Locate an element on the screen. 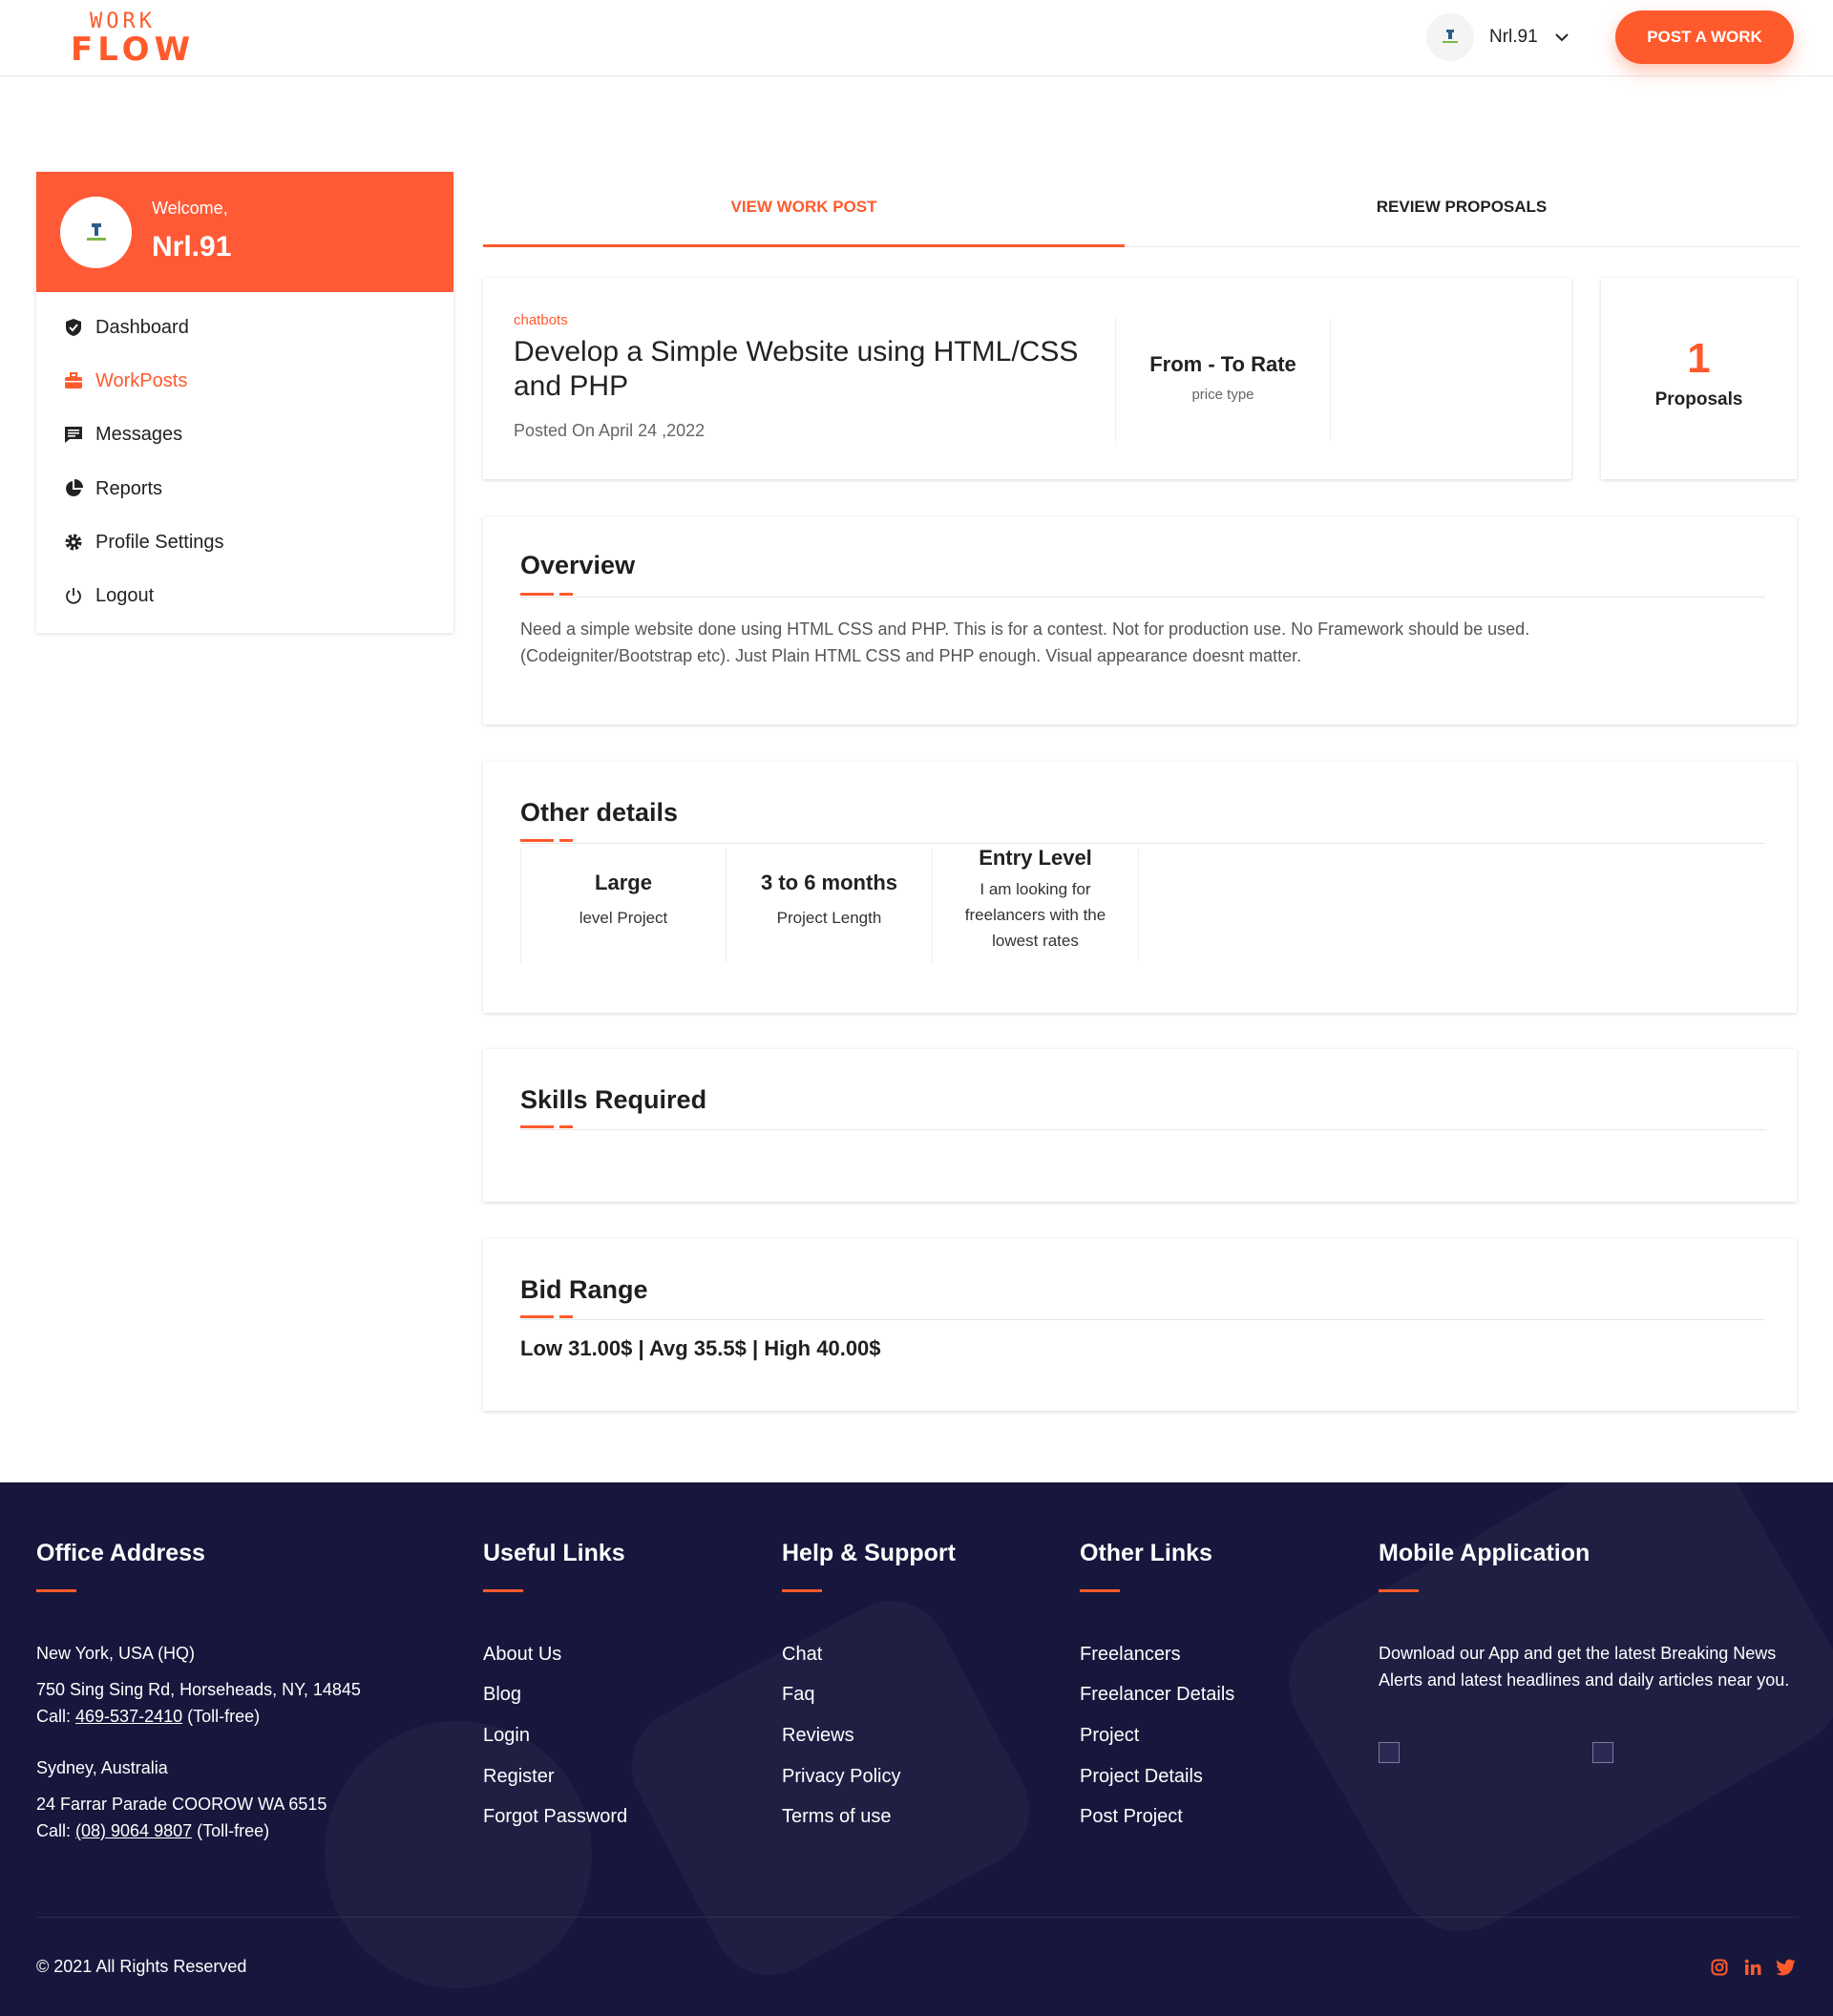 This screenshot has height=2016, width=1833. office-au-city: Sydney, Australia is located at coordinates (102, 1768).